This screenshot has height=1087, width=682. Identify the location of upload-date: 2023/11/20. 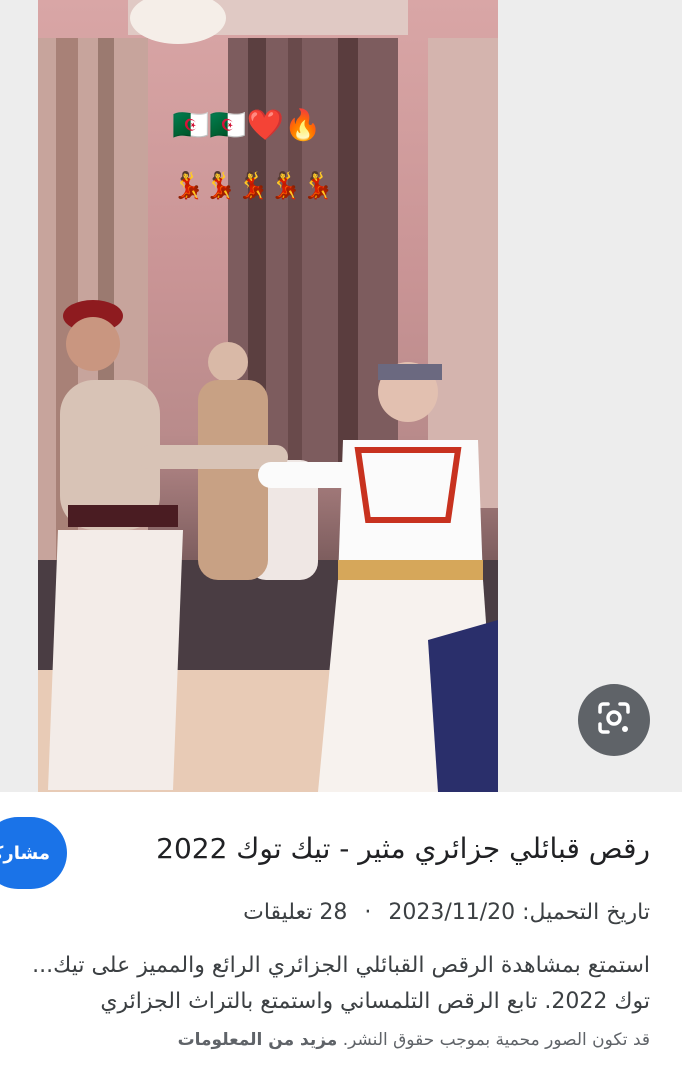
(452, 912).